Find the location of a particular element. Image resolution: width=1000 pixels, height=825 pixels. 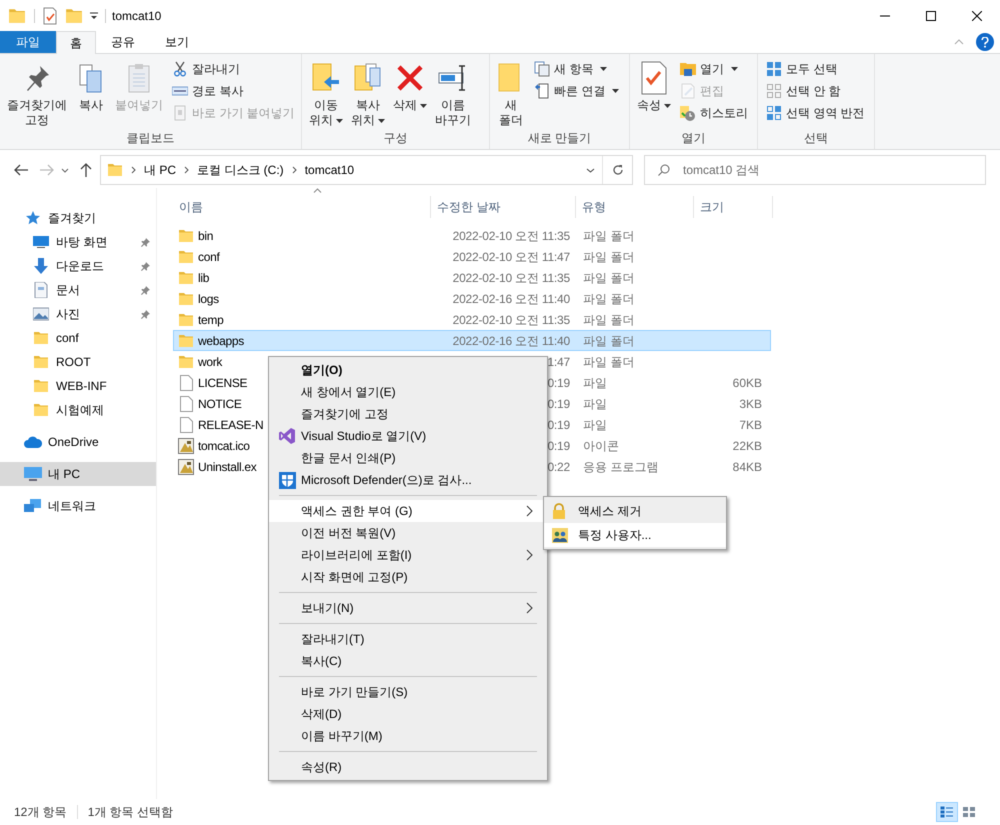

modified-date: 0:22 is located at coordinates (558, 467).